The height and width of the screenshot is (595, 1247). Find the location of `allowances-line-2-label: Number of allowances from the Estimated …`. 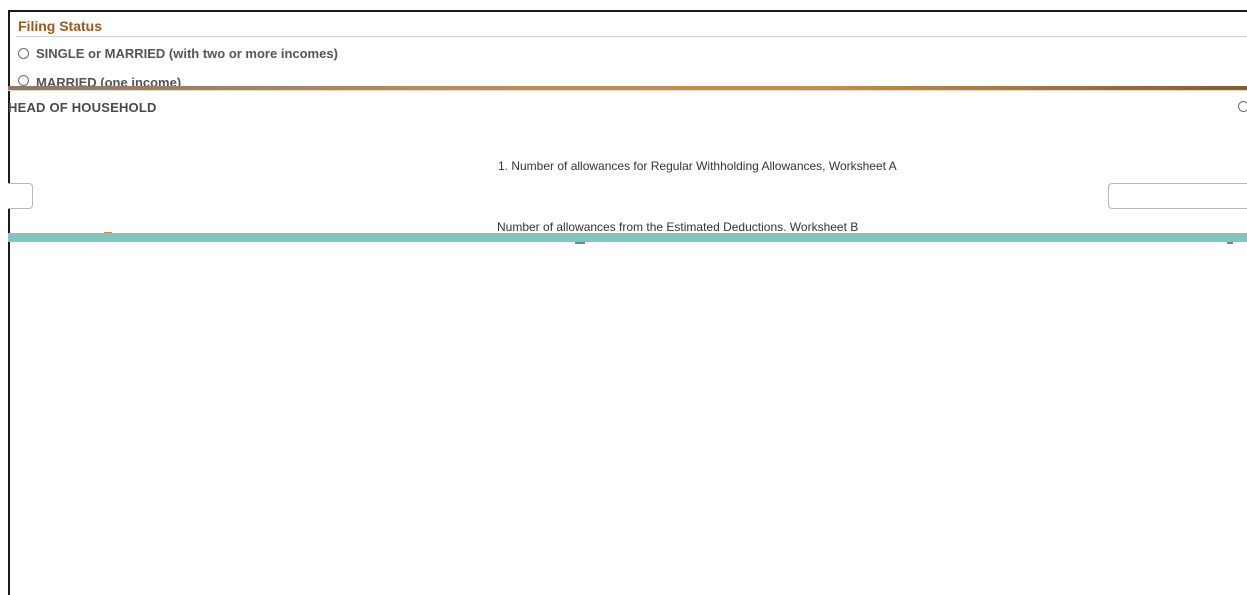

allowances-line-2-label: Number of allowances from the Estimated … is located at coordinates (678, 227).